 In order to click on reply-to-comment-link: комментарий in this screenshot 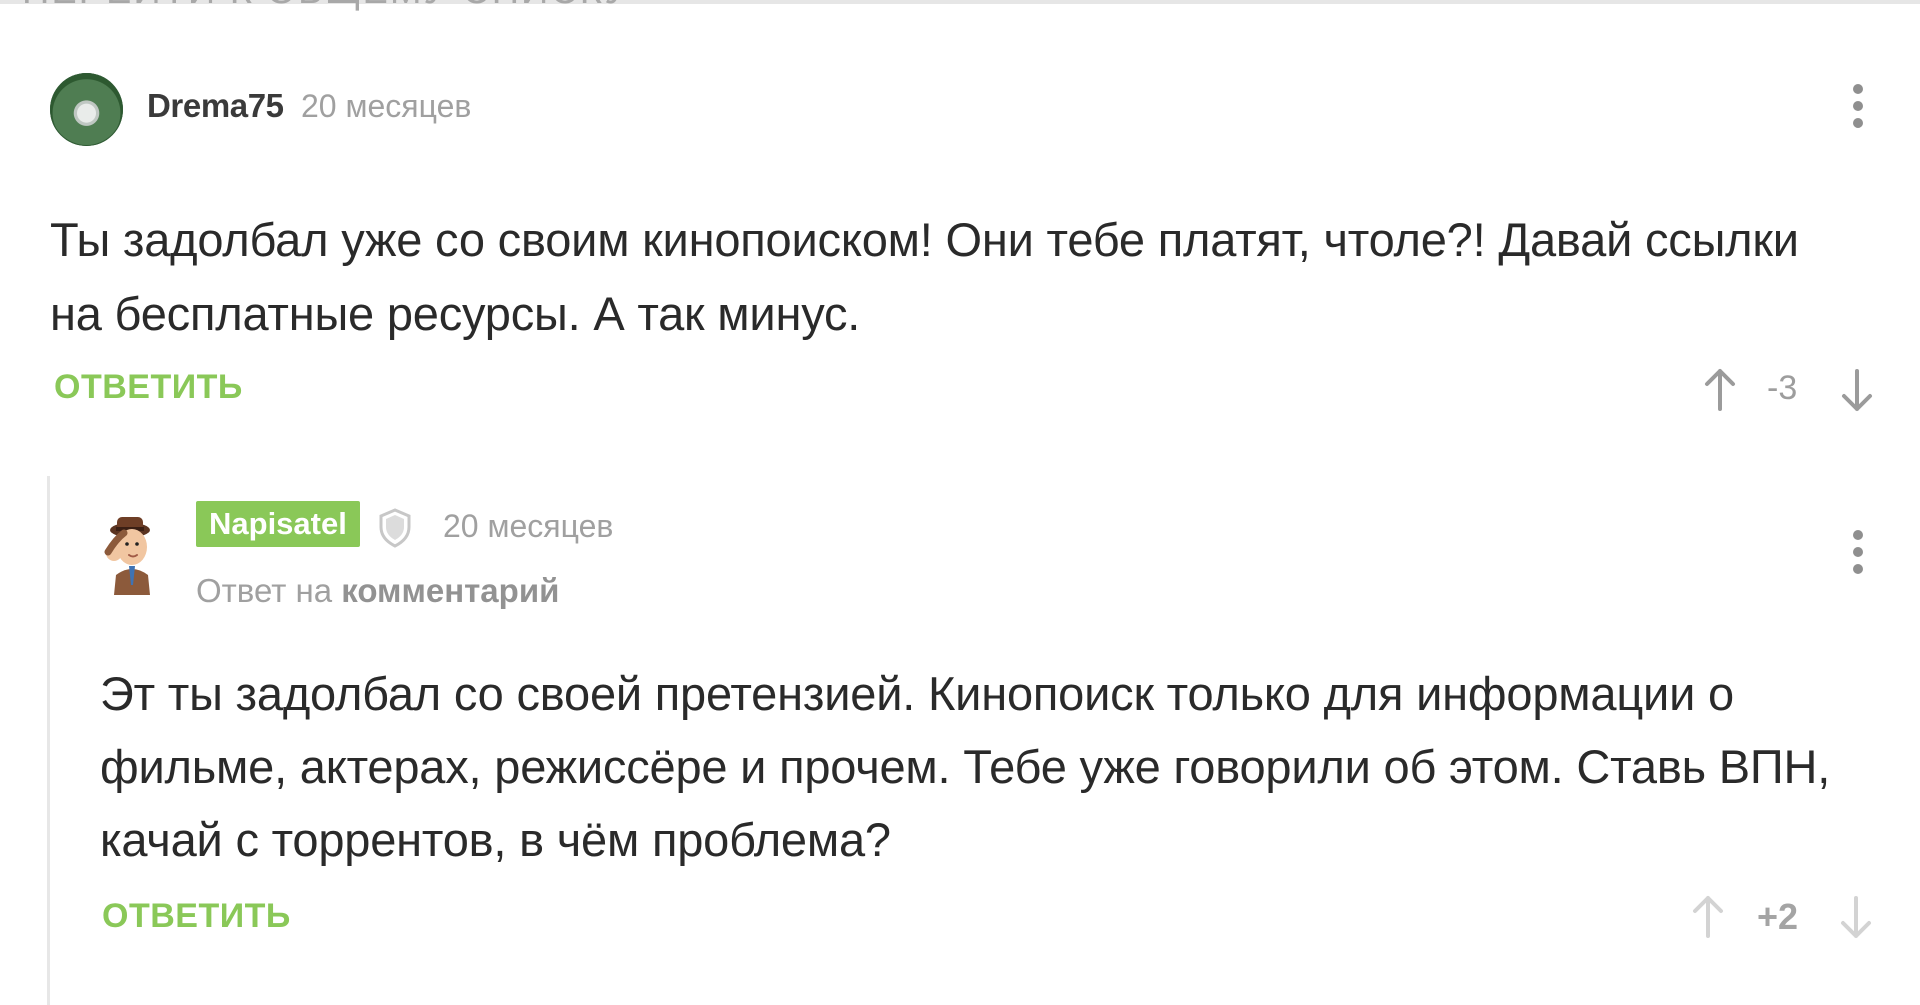, I will do `click(450, 590)`.